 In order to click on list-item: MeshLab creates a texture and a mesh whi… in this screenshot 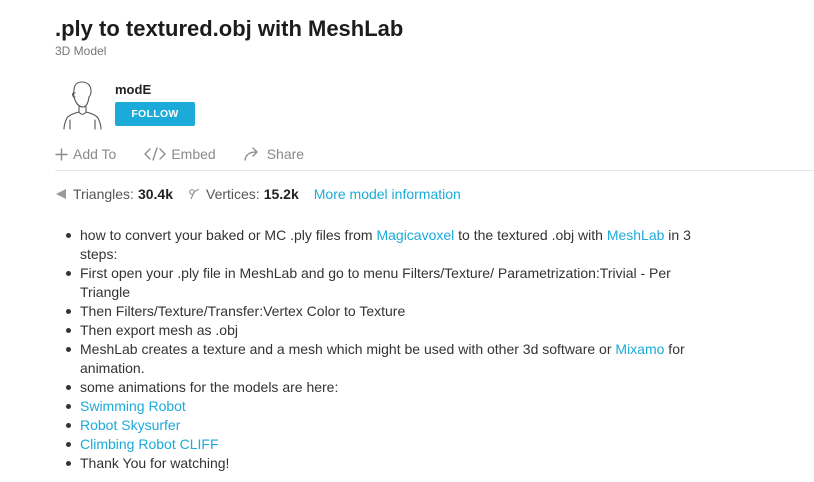, I will do `click(392, 359)`.